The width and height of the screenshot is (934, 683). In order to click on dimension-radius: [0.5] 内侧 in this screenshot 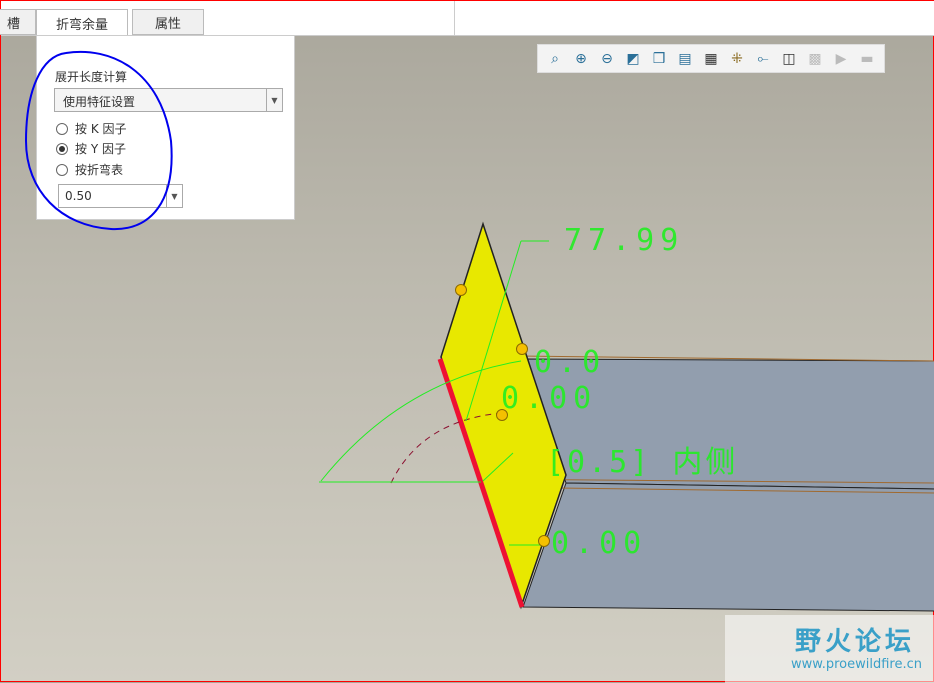, I will do `click(642, 459)`.